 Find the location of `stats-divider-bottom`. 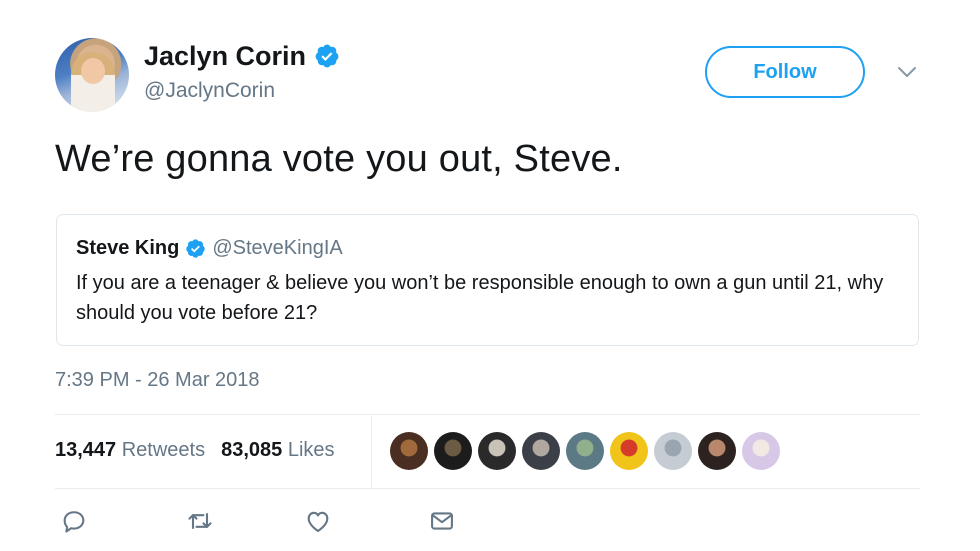

stats-divider-bottom is located at coordinates (487, 488).